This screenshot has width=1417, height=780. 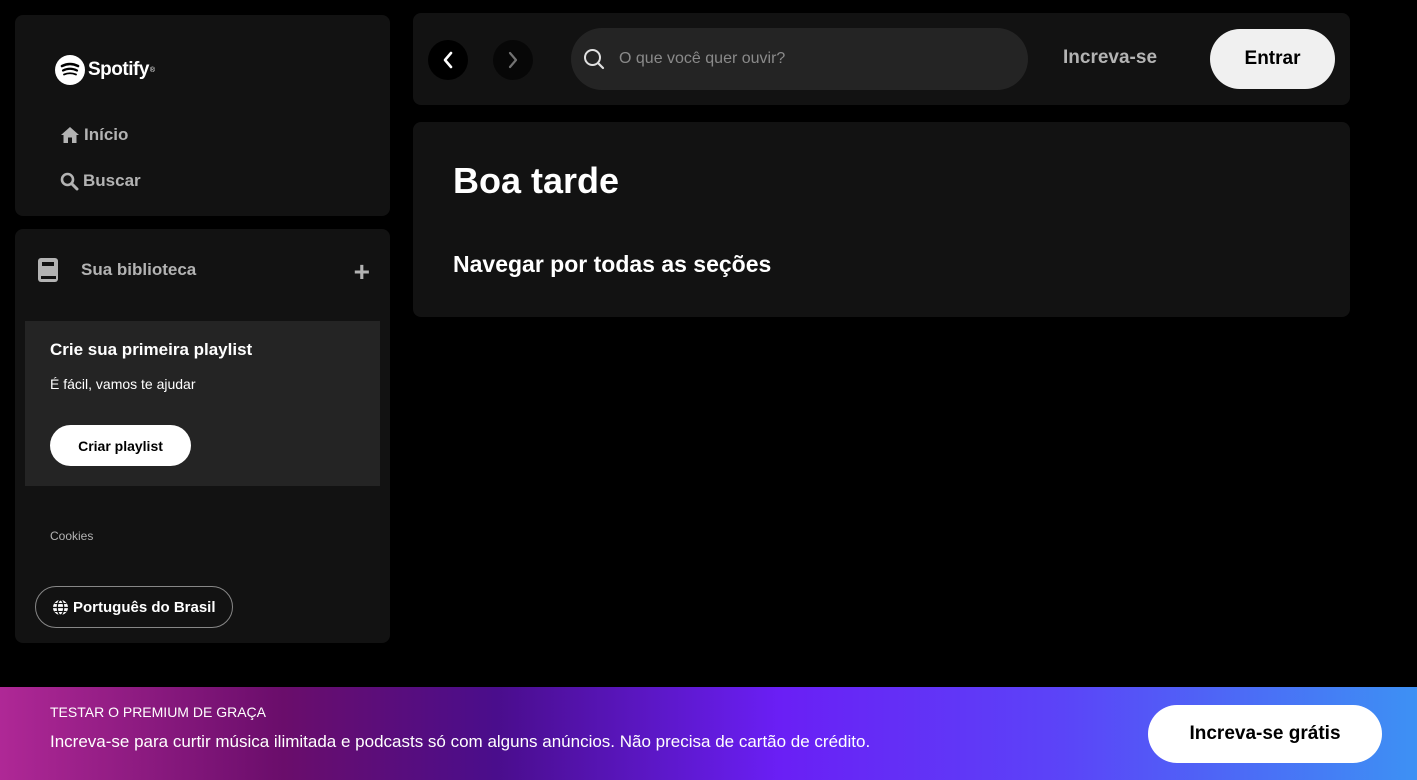 I want to click on forward-button, so click(x=513, y=60).